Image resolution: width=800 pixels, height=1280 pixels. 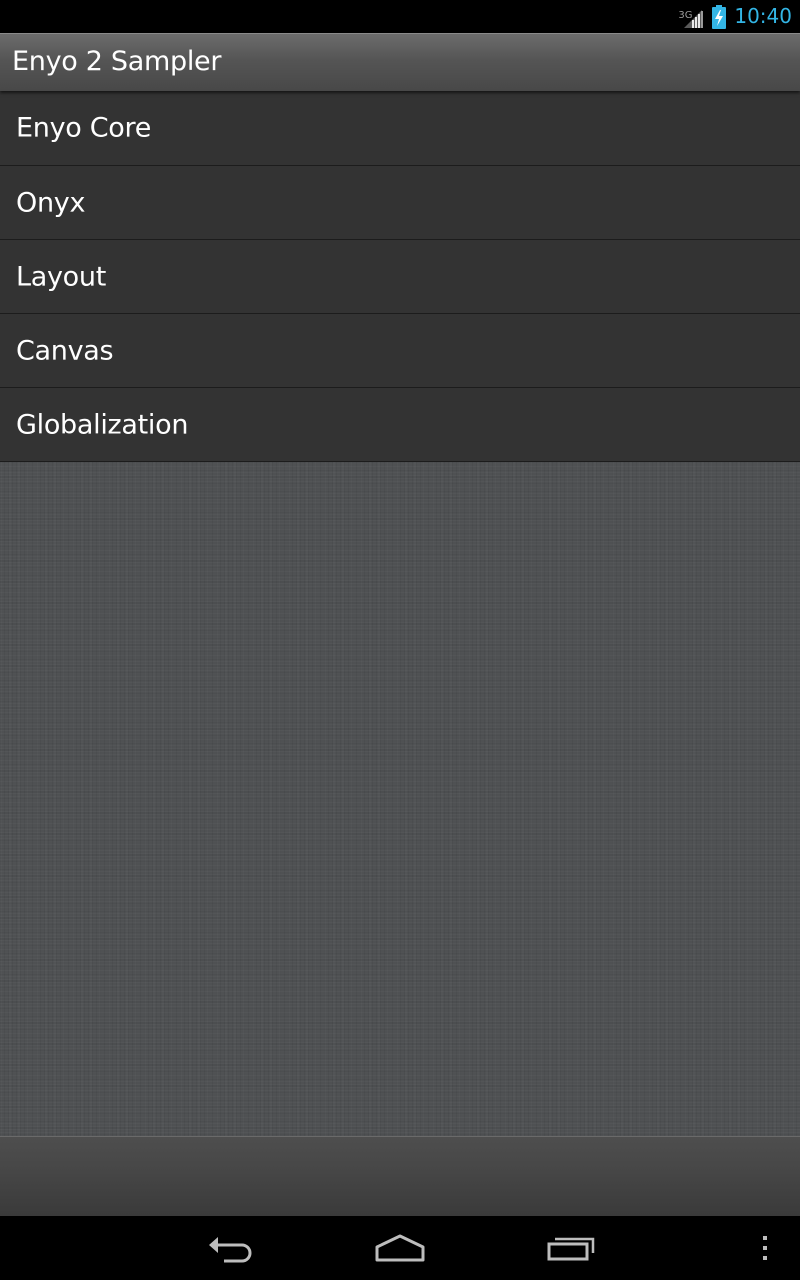 What do you see at coordinates (102, 424) in the screenshot?
I see `list-item-label: Globalization` at bounding box center [102, 424].